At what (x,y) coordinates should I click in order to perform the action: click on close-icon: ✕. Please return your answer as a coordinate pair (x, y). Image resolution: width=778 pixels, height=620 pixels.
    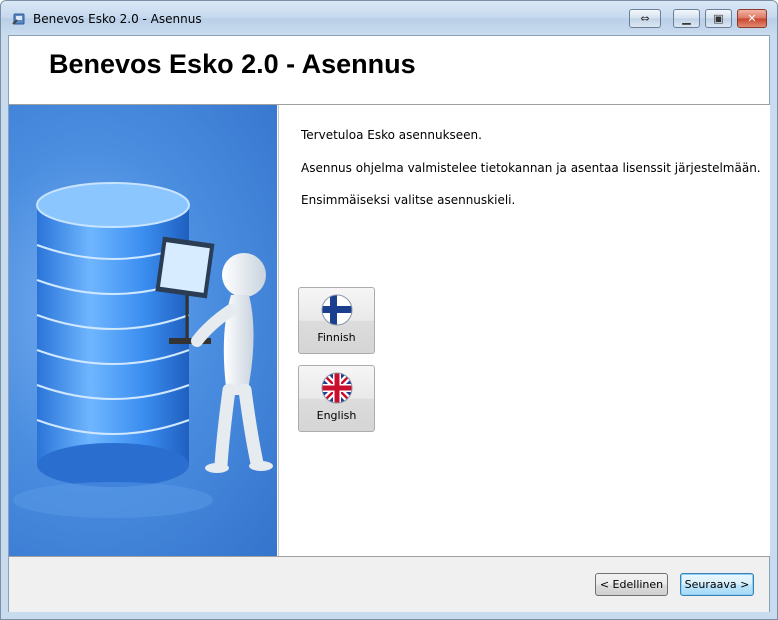
    Looking at the image, I should click on (752, 18).